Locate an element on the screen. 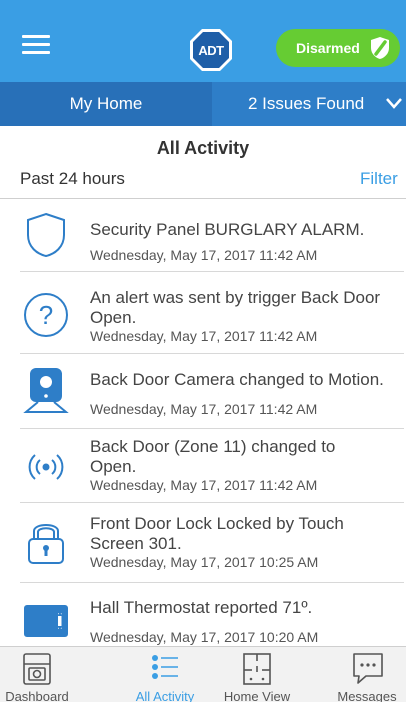  disarmed-label: Disarmed is located at coordinates (328, 48).